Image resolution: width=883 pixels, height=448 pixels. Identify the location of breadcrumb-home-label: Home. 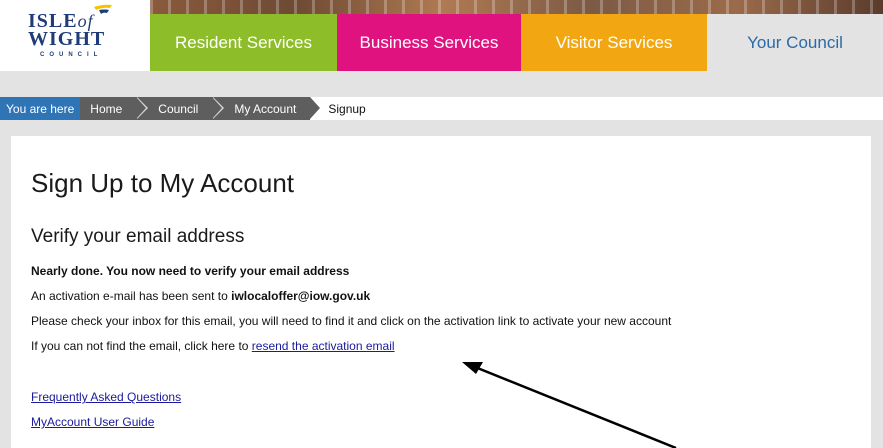
(106, 108).